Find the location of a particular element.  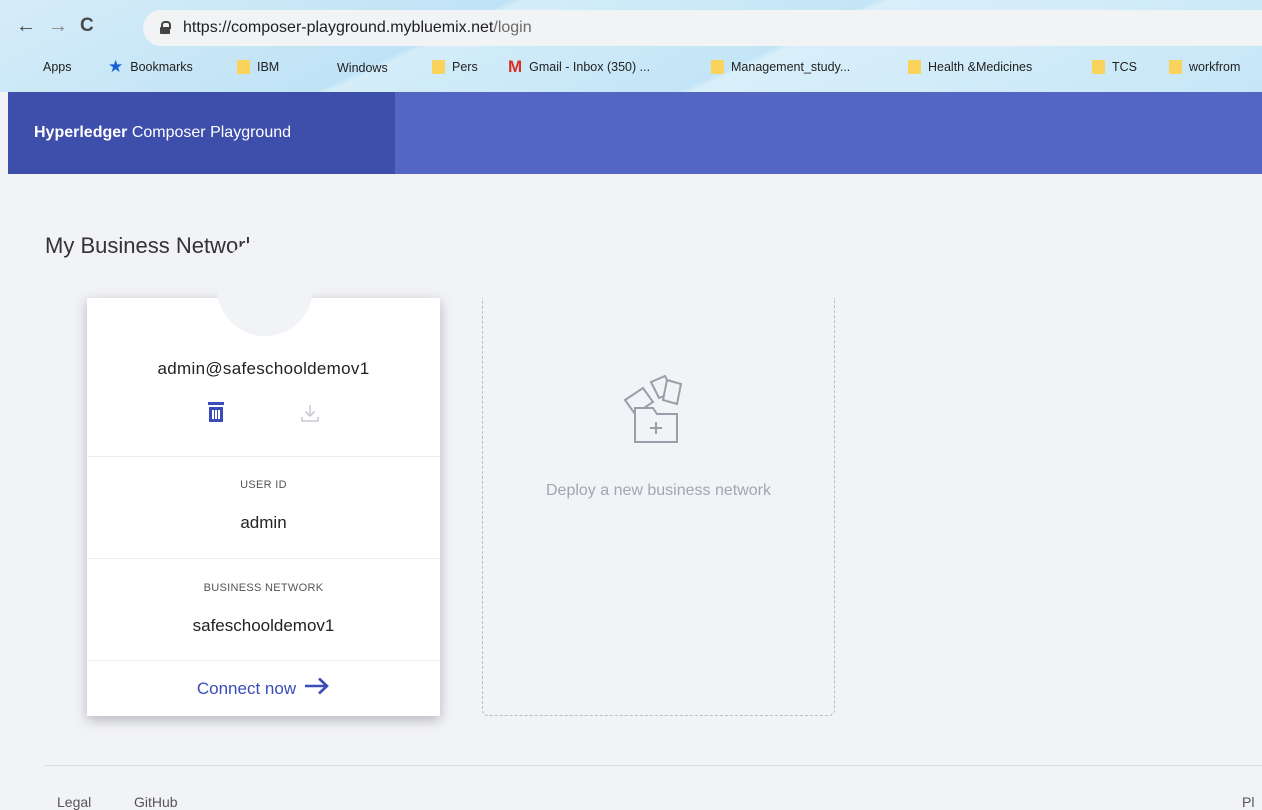

bookmark-label: Windows is located at coordinates (362, 68).